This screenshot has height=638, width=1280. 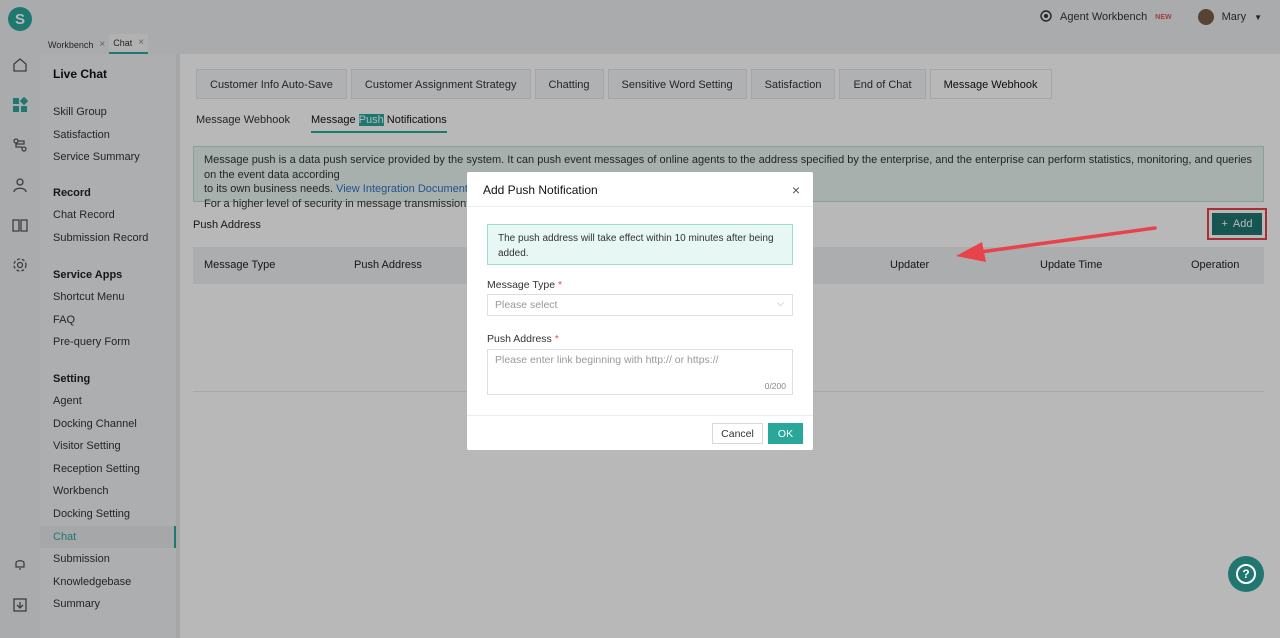 What do you see at coordinates (737, 433) in the screenshot?
I see `cancel-button: Cancel` at bounding box center [737, 433].